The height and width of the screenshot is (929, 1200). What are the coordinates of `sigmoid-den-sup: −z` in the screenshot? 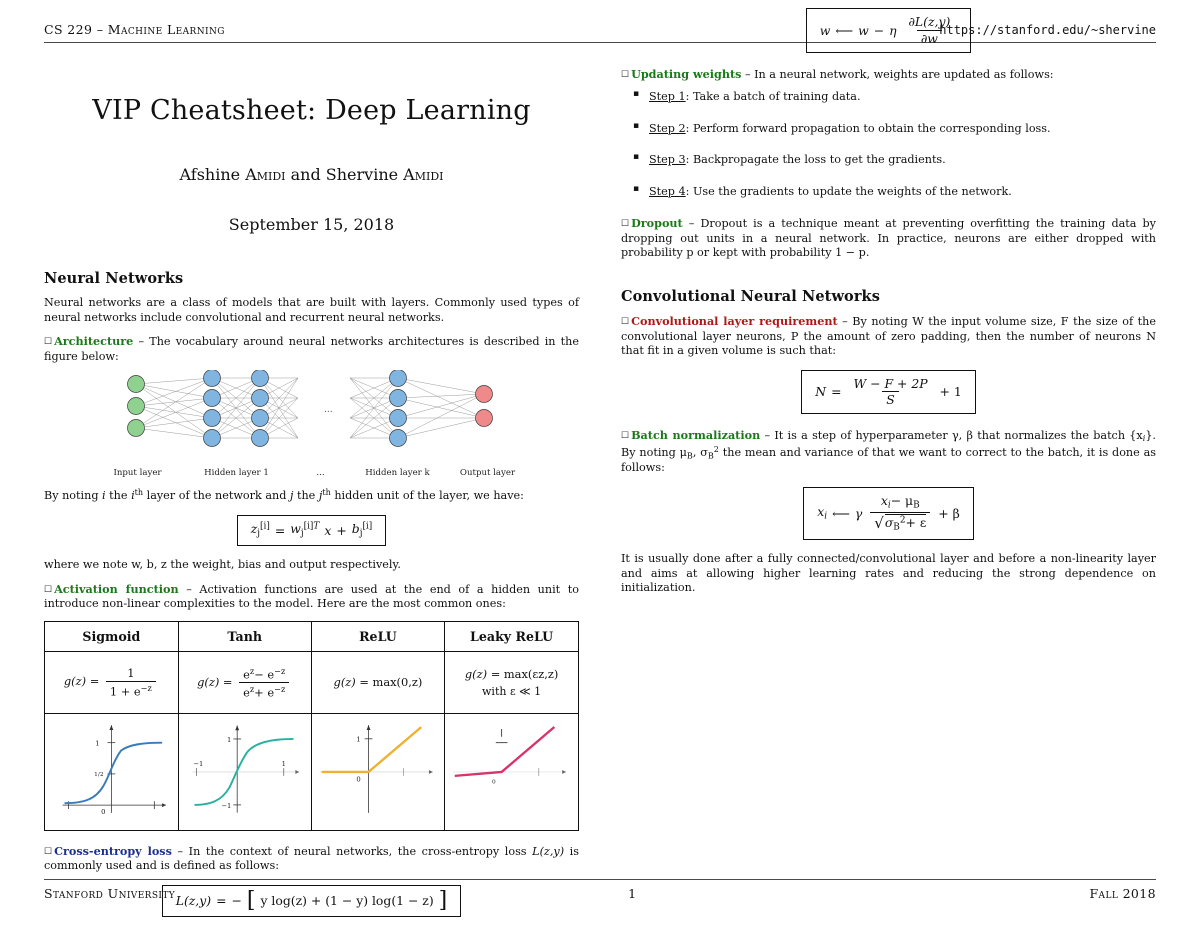 It's located at (146, 688).